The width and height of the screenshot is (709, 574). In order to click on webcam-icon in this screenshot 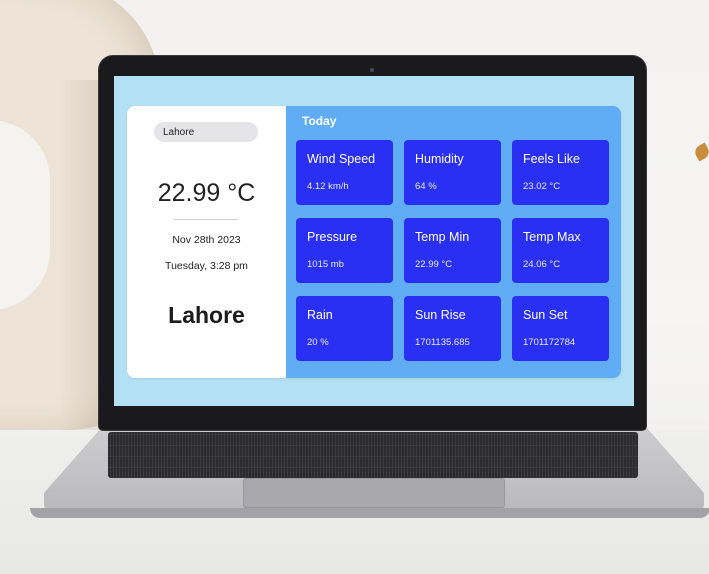, I will do `click(372, 70)`.